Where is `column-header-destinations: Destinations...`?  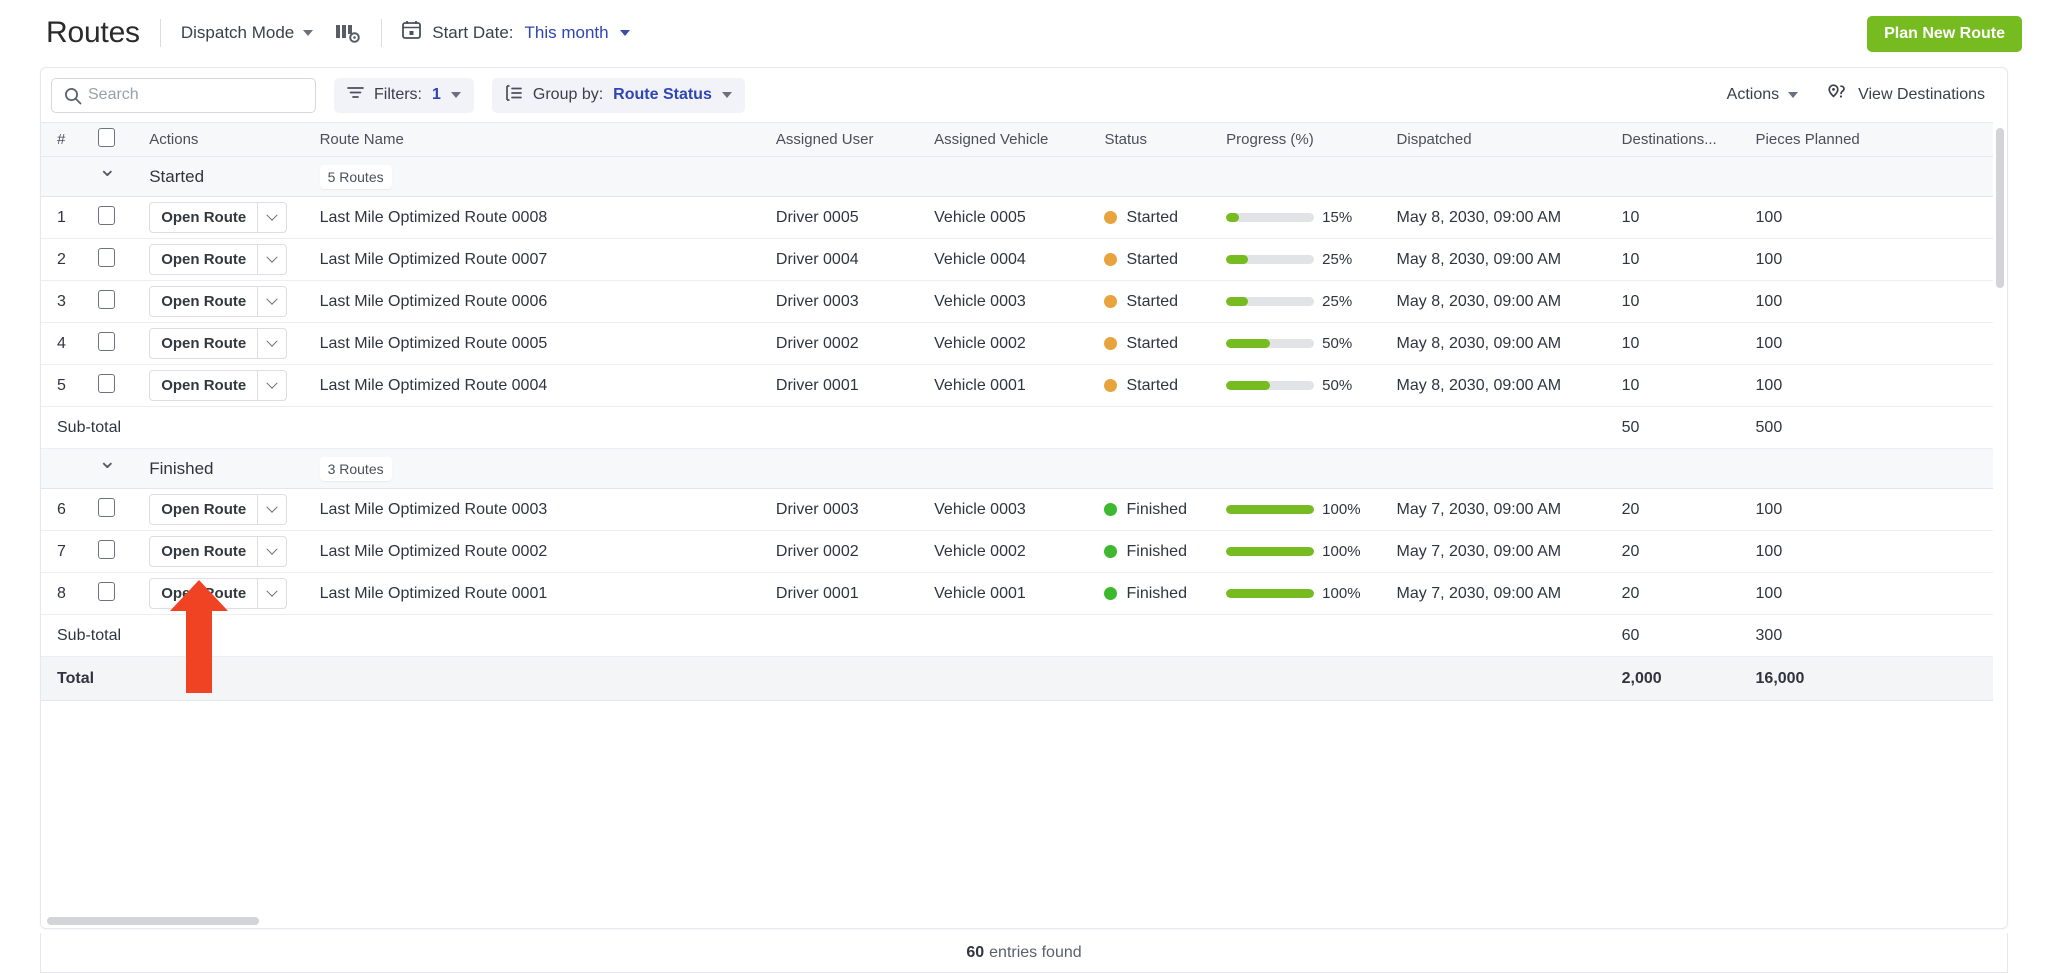
column-header-destinations: Destinations... is located at coordinates (1682, 139).